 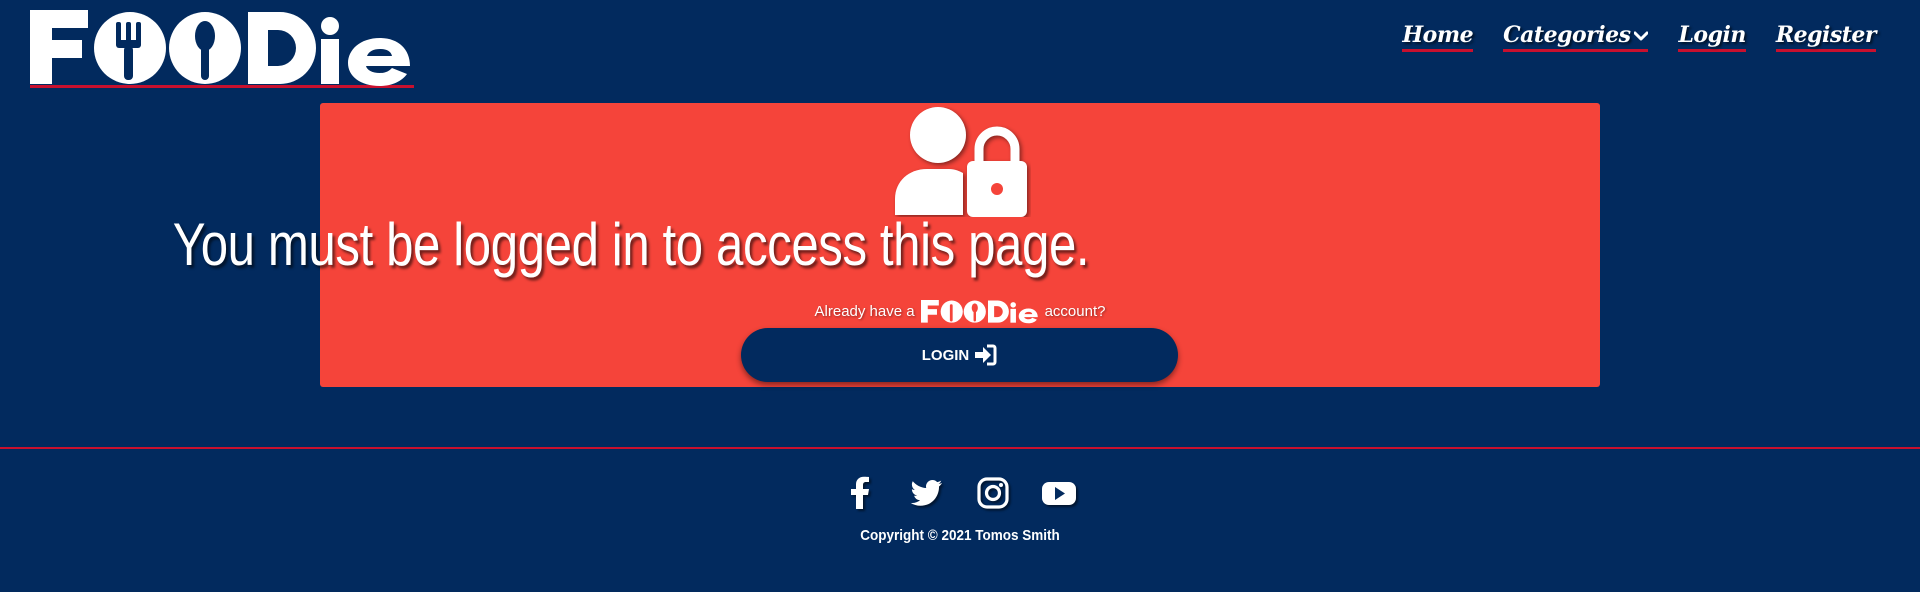 What do you see at coordinates (945, 355) in the screenshot?
I see `login-button-label: LOGIN` at bounding box center [945, 355].